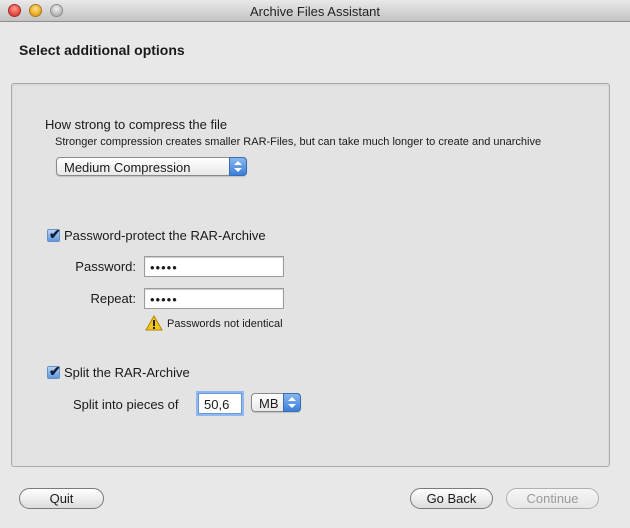  Describe the element at coordinates (217, 404) in the screenshot. I see `split-size-value: 50,6` at that location.